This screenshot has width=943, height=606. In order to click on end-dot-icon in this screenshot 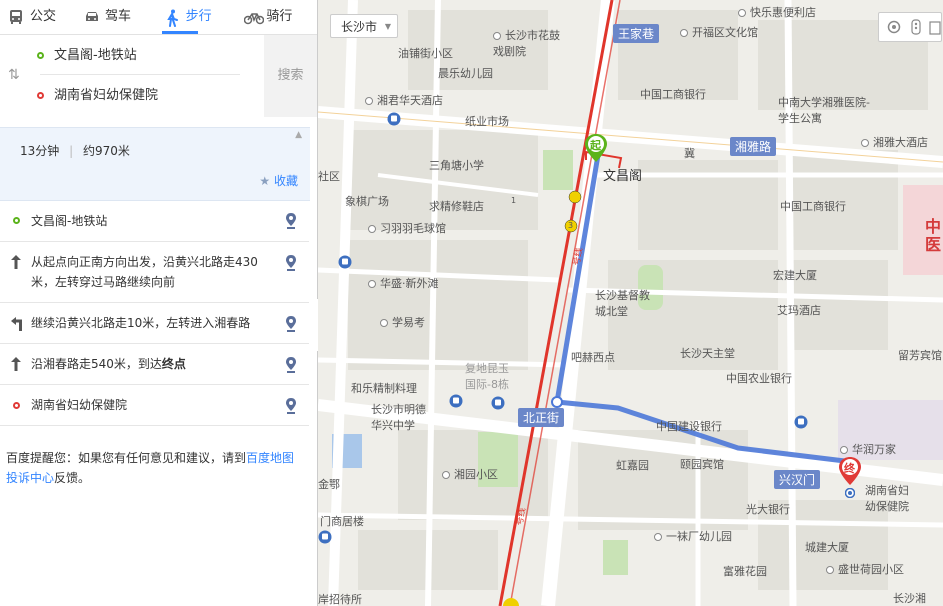, I will do `click(40, 95)`.